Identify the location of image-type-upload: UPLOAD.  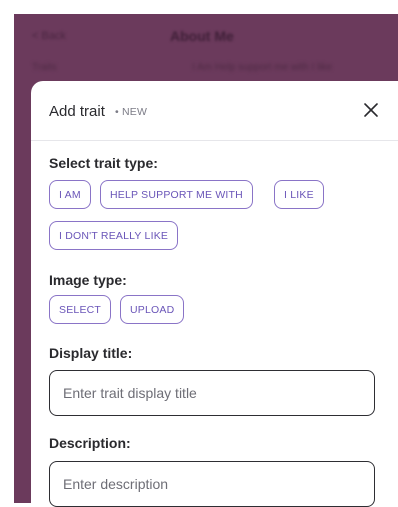
(152, 309).